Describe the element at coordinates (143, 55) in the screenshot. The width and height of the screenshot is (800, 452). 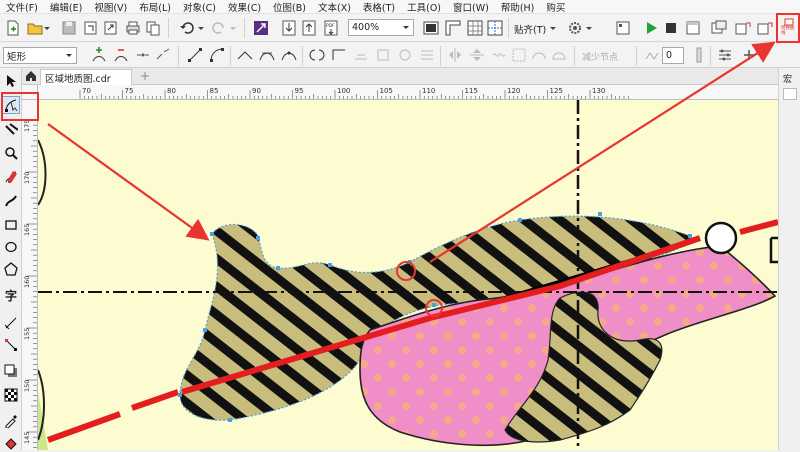
I see `join-nodes-icon` at that location.